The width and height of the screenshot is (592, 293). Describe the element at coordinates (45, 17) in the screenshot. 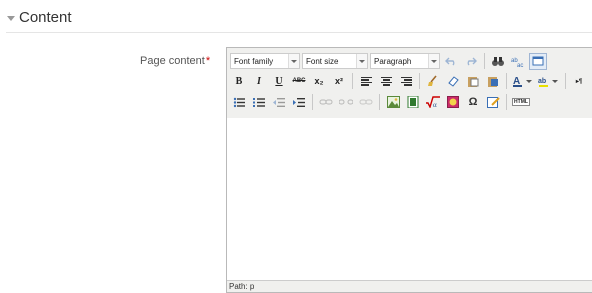

I see `section-title: Content` at that location.